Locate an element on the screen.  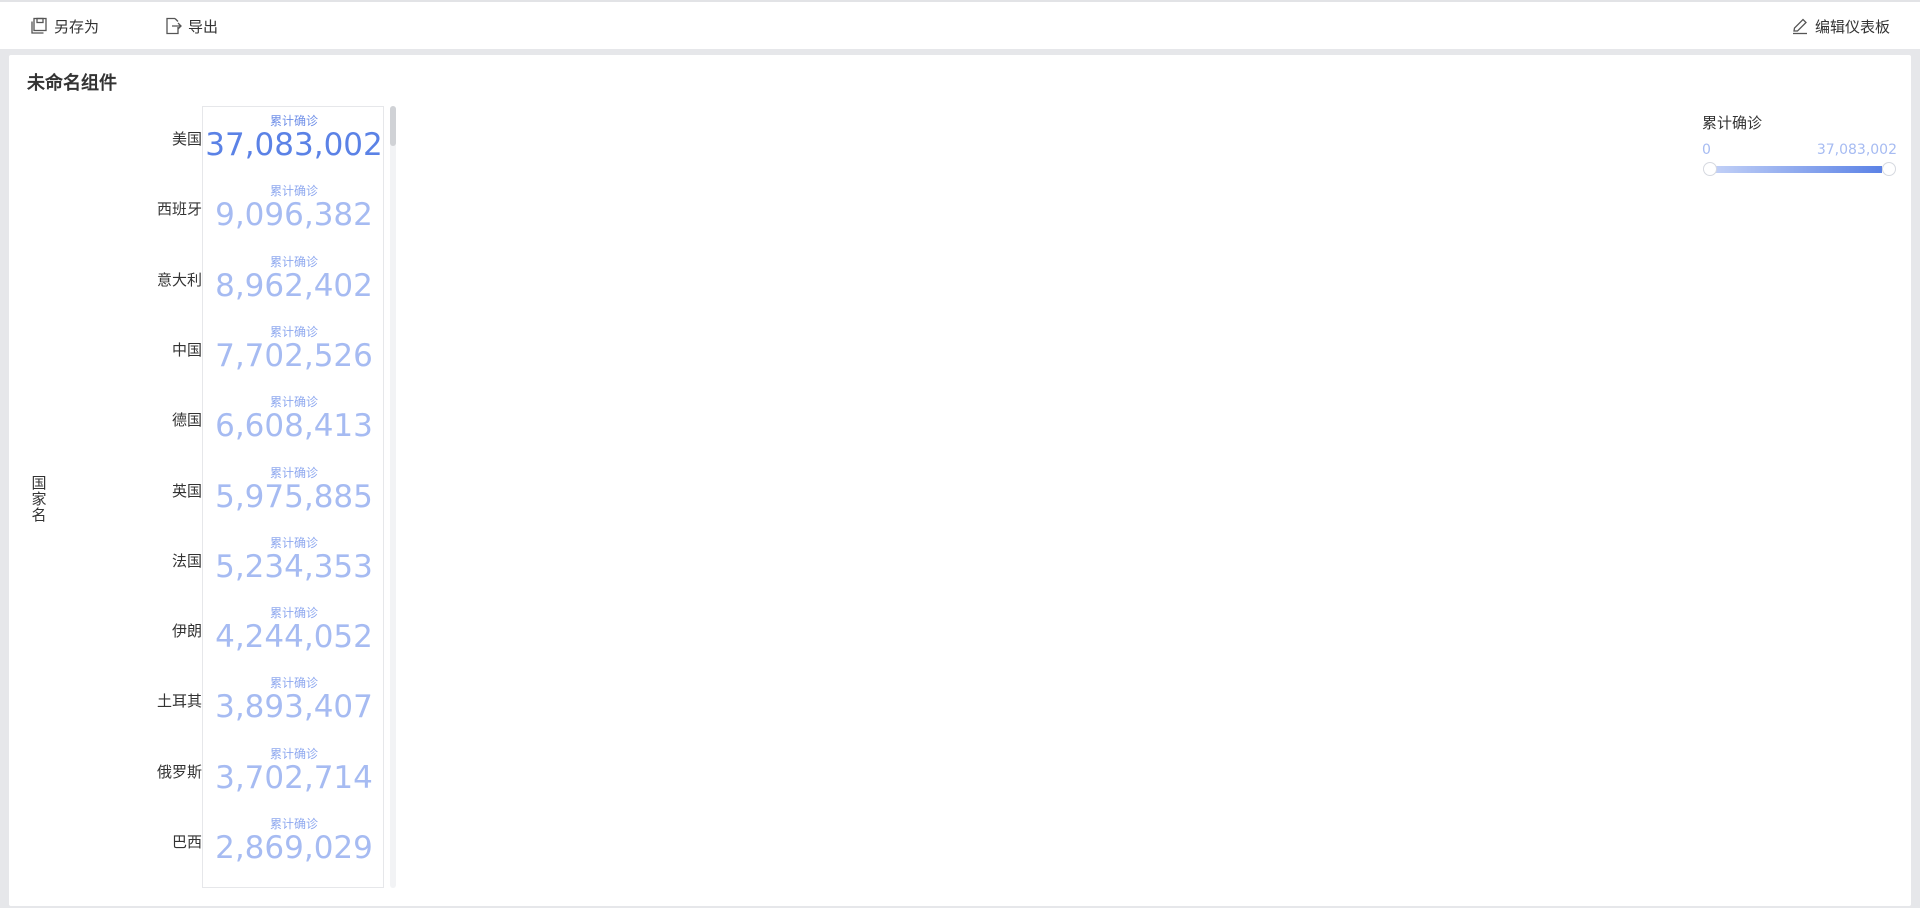
kpi-card-value: 37,083,002 is located at coordinates (294, 145).